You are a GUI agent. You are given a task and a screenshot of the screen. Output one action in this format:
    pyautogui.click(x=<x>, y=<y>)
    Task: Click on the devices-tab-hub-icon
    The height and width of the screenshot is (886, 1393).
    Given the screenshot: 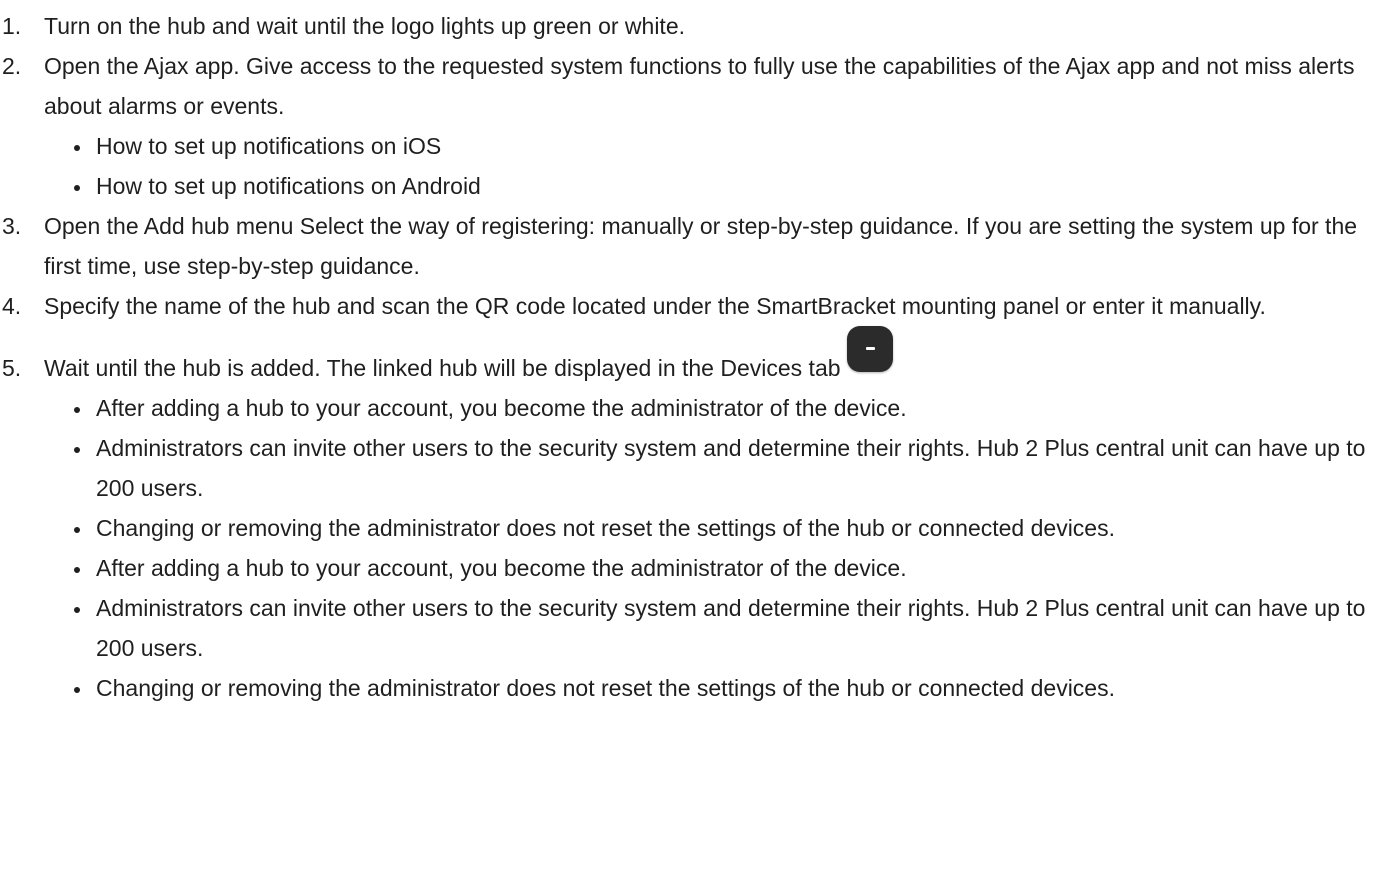 What is the action you would take?
    pyautogui.click(x=869, y=349)
    